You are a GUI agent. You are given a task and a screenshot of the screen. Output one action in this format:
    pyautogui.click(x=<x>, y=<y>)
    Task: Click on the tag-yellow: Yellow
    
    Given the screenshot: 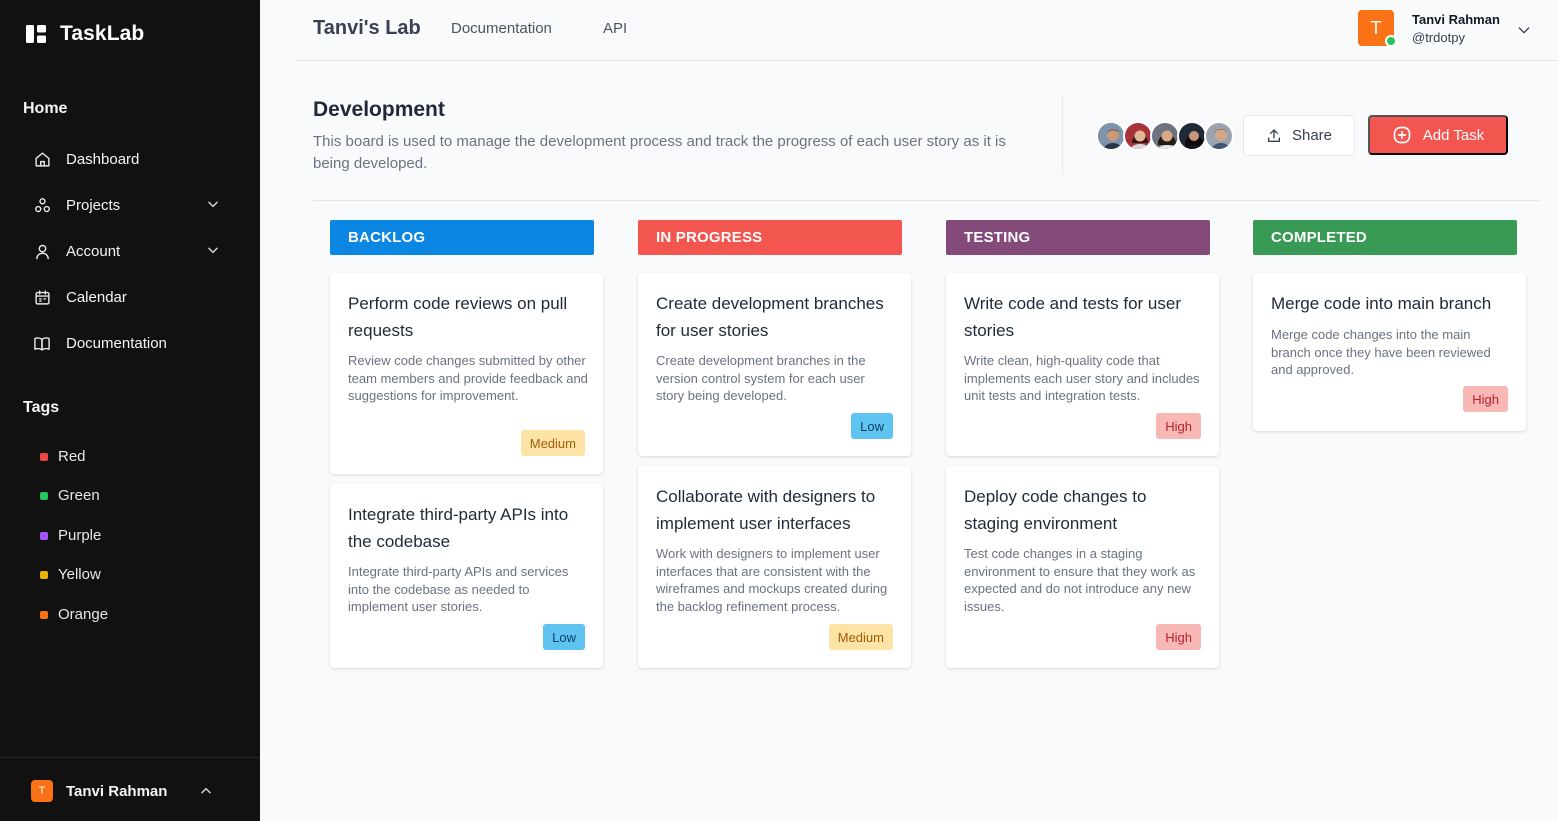 What is the action you would take?
    pyautogui.click(x=70, y=574)
    